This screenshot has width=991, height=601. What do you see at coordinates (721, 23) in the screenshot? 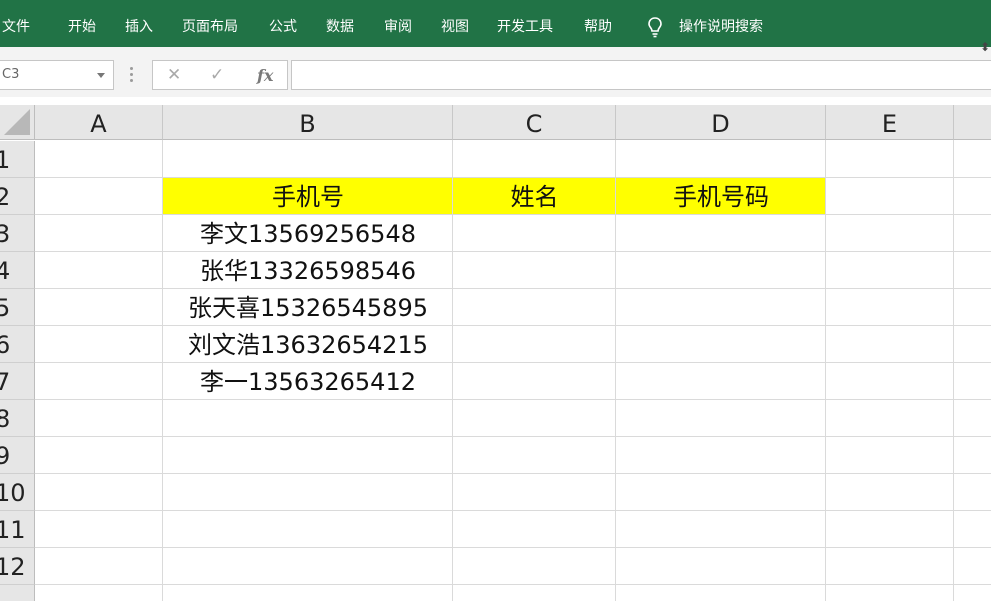
I see `tell-me-search: 操作说明搜索` at bounding box center [721, 23].